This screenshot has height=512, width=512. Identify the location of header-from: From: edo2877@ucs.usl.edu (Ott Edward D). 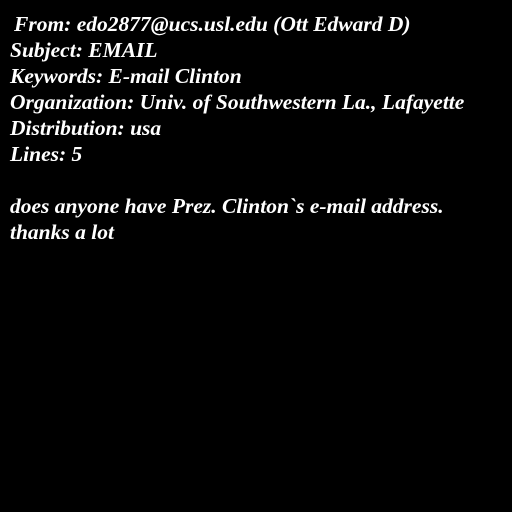
(212, 24).